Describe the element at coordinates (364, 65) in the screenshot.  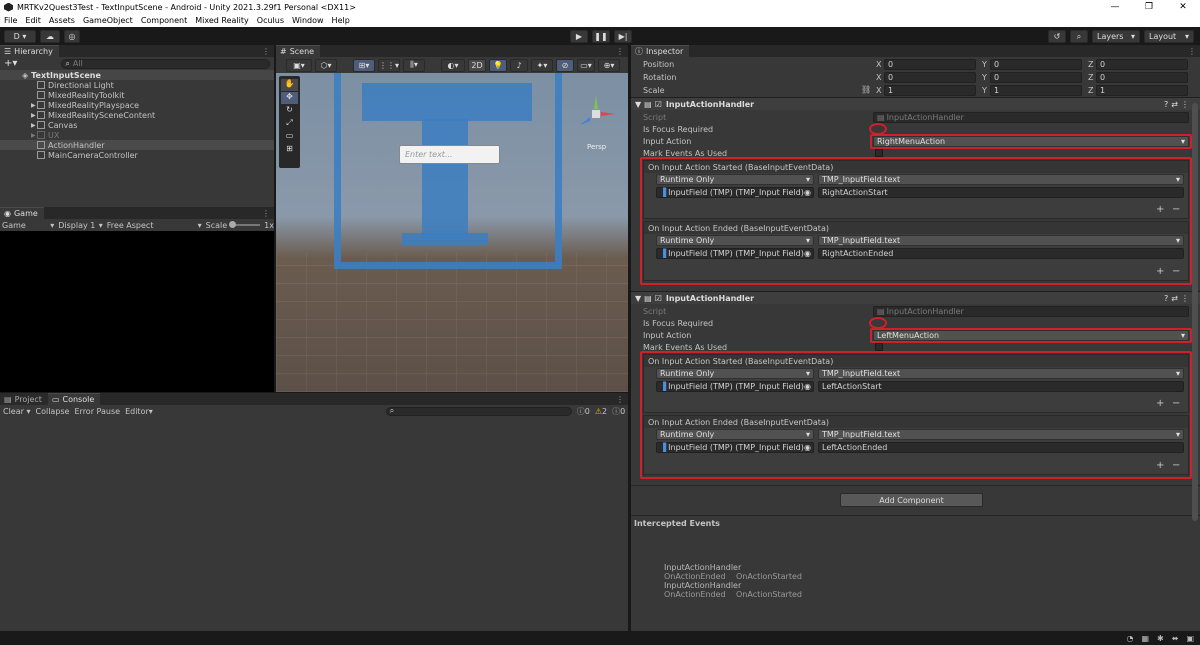
I see `grid-snap-icon: ⊞▾` at that location.